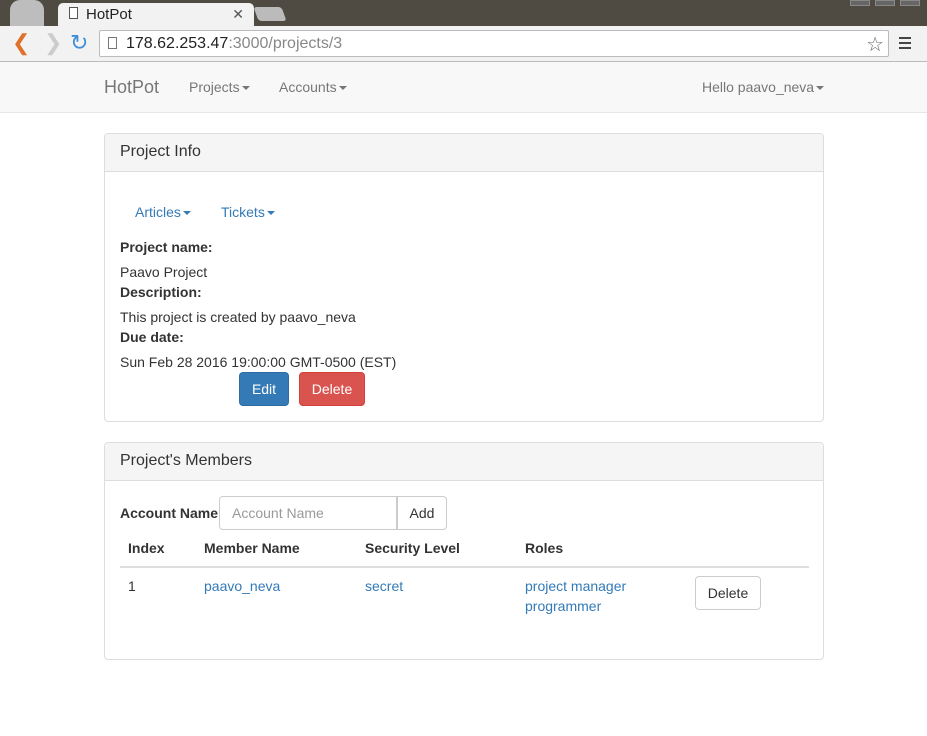 Image resolution: width=927 pixels, height=736 pixels. I want to click on description-label: Description:, so click(161, 292).